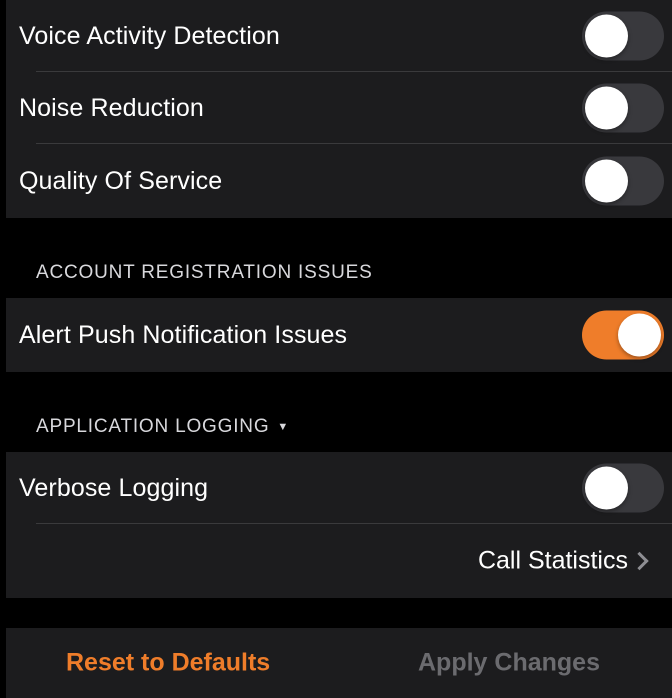 This screenshot has height=698, width=672. I want to click on apply-changes-button: Apply Changes, so click(509, 663).